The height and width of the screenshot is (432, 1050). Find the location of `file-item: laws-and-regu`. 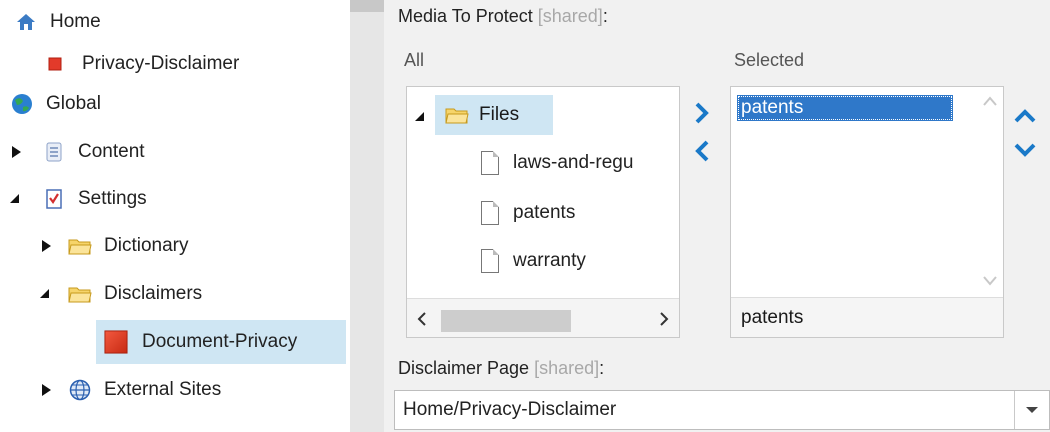

file-item: laws-and-regu is located at coordinates (557, 163).